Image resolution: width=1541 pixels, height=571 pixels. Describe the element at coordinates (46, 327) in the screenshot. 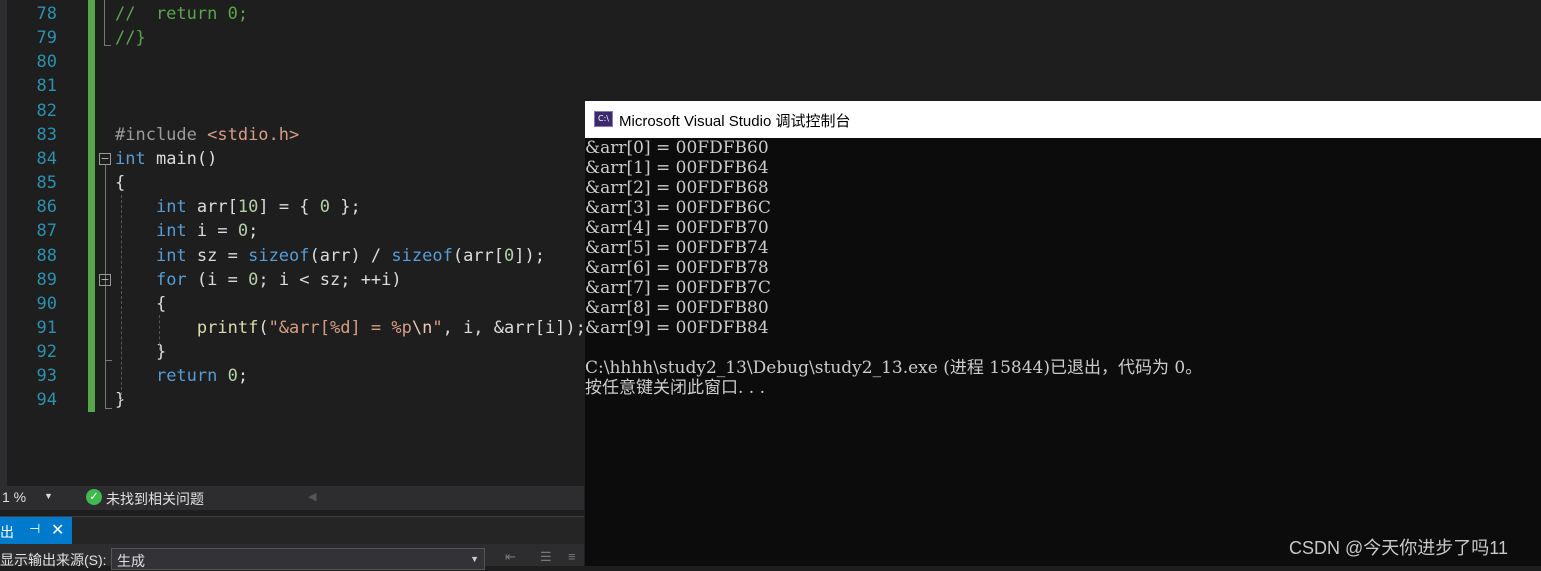

I see `line-number: 91` at that location.